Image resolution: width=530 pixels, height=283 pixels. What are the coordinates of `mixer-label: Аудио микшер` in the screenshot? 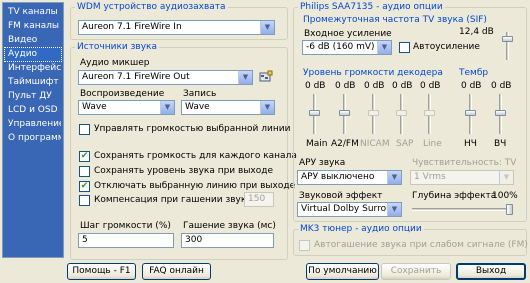 It's located at (115, 63).